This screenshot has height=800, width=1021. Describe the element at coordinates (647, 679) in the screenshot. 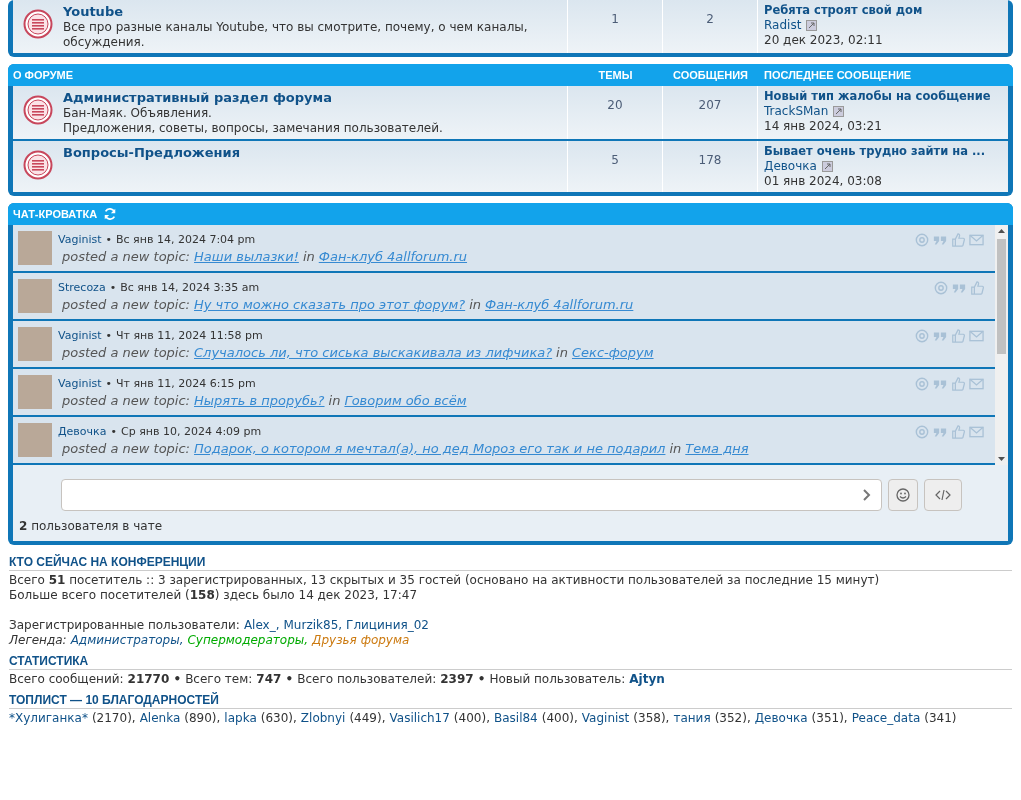

I see `new-user-link: Ajtyn` at that location.